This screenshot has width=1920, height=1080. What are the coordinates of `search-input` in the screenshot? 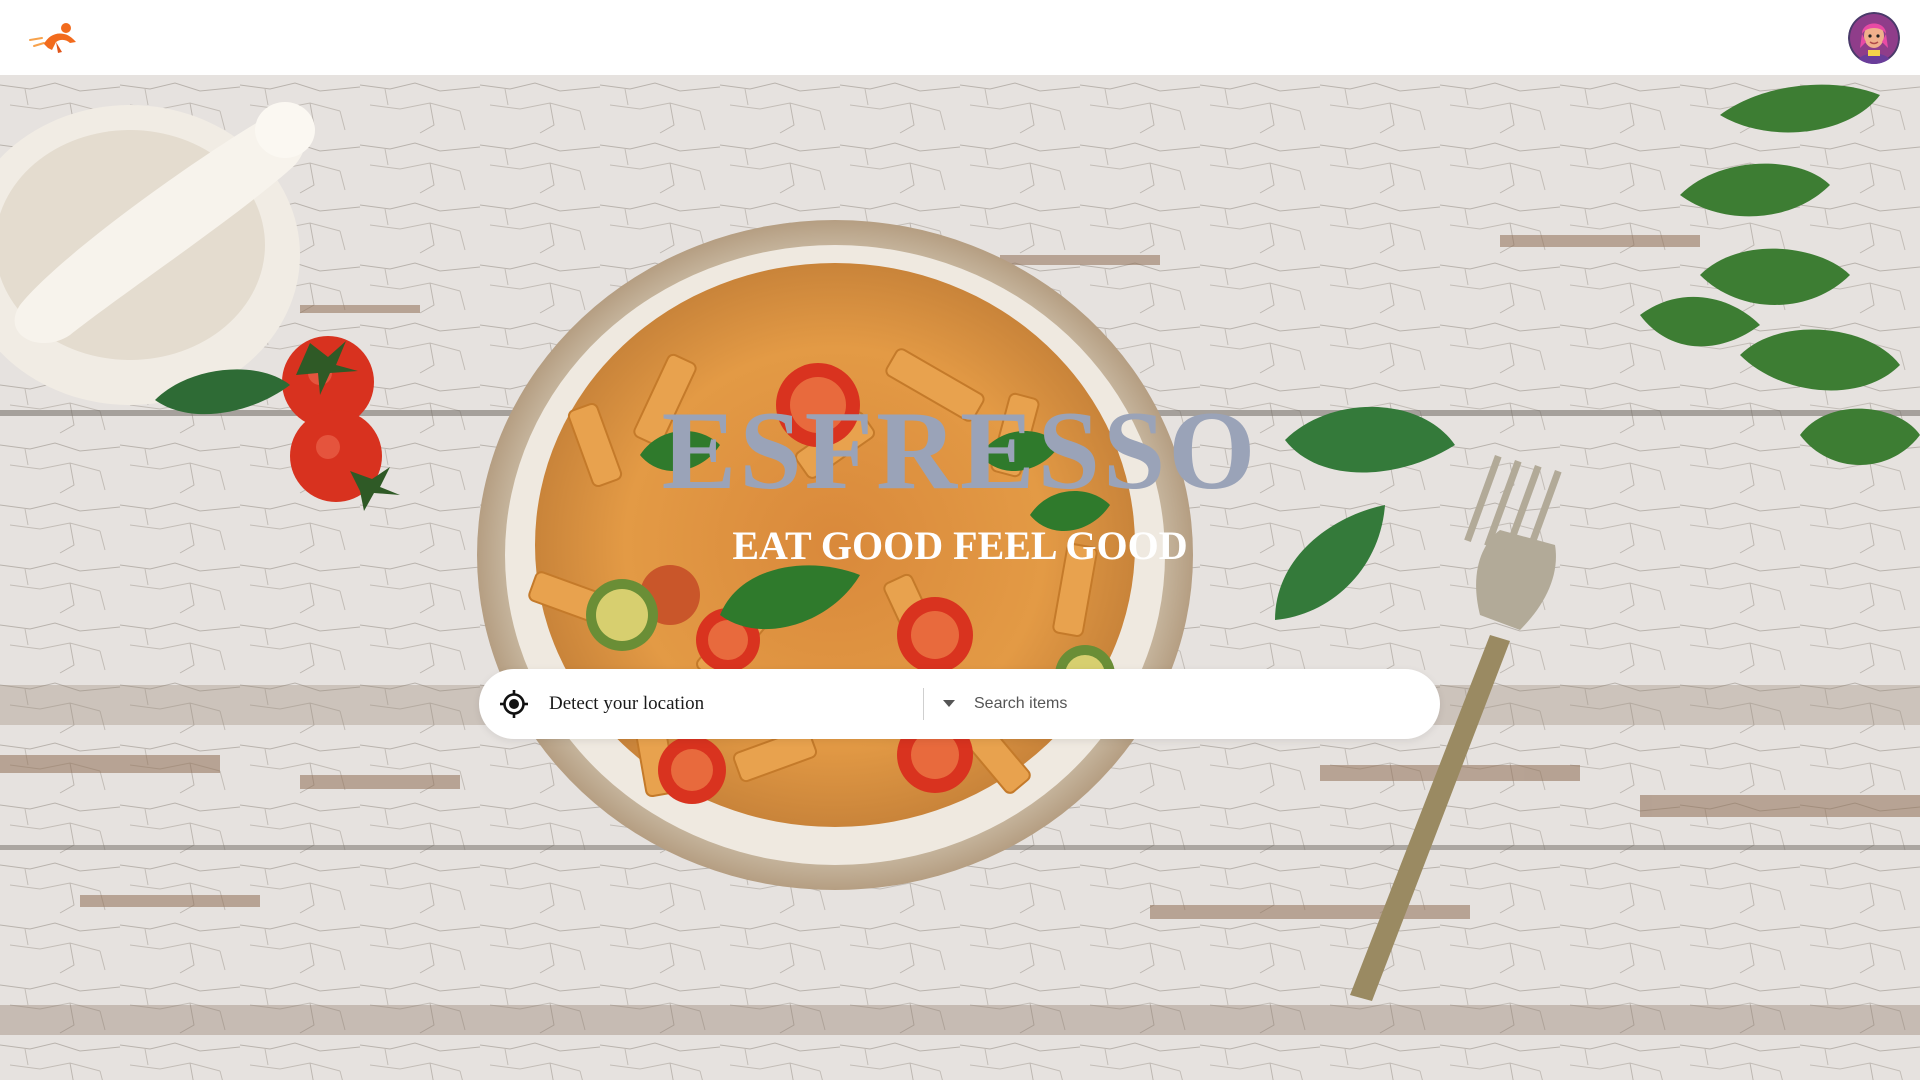 It's located at (1207, 704).